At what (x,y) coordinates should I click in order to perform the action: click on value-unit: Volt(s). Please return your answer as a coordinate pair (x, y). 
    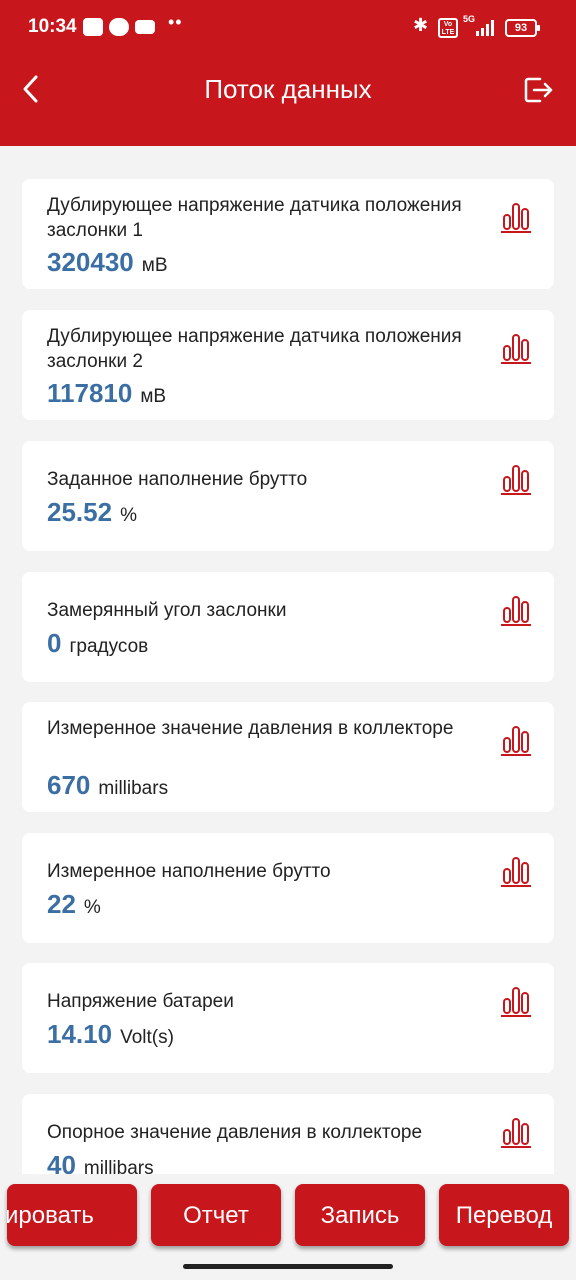
    Looking at the image, I should click on (147, 1037).